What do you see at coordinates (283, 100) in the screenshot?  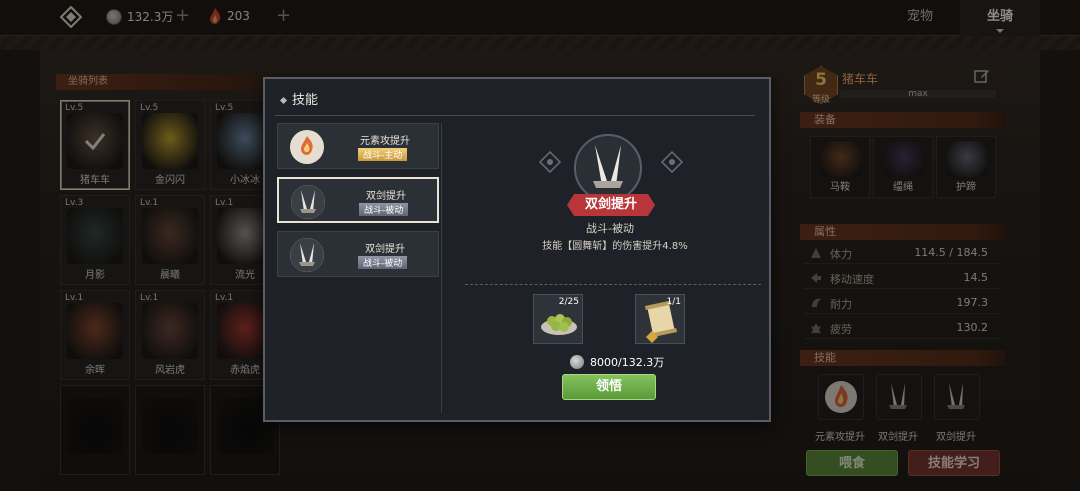 I see `title-diamond-icon` at bounding box center [283, 100].